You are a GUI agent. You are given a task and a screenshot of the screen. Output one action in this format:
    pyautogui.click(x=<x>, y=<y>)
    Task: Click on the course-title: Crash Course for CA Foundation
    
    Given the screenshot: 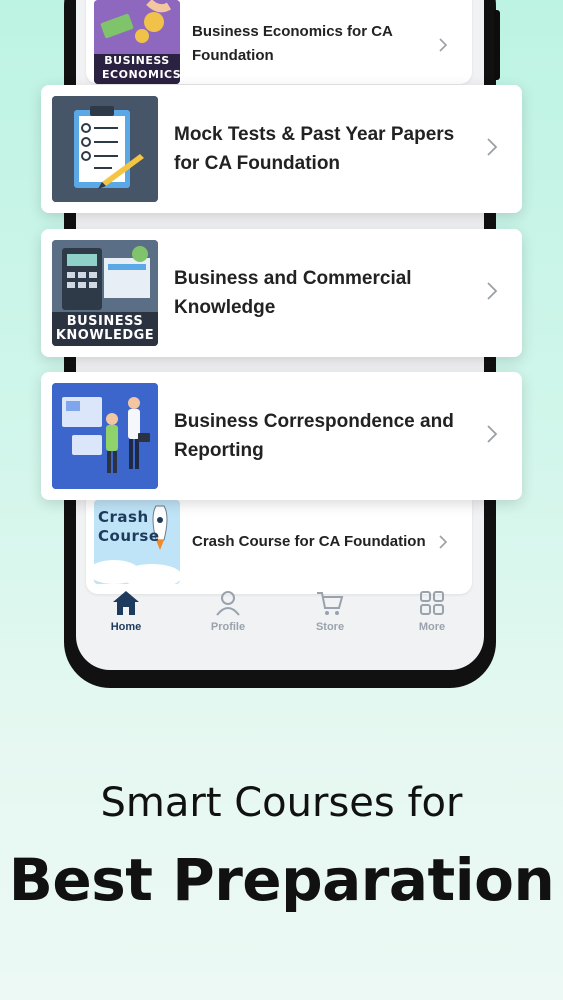 What is the action you would take?
    pyautogui.click(x=309, y=541)
    